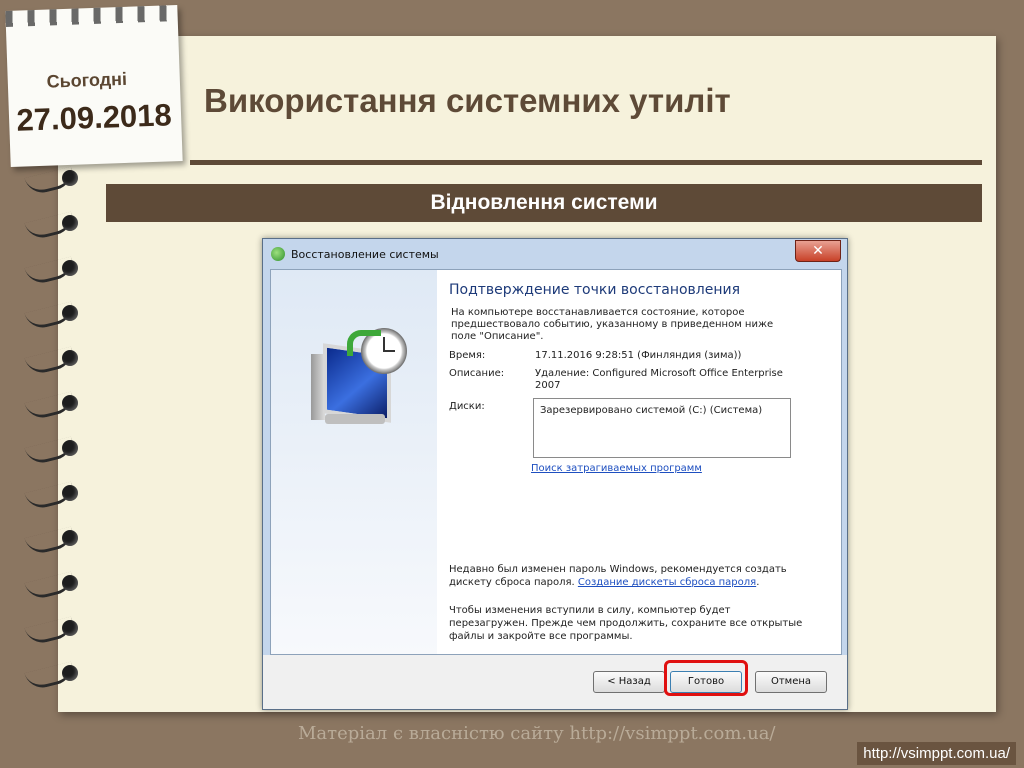  Describe the element at coordinates (758, 582) in the screenshot. I see `password-note-end: .` at that location.